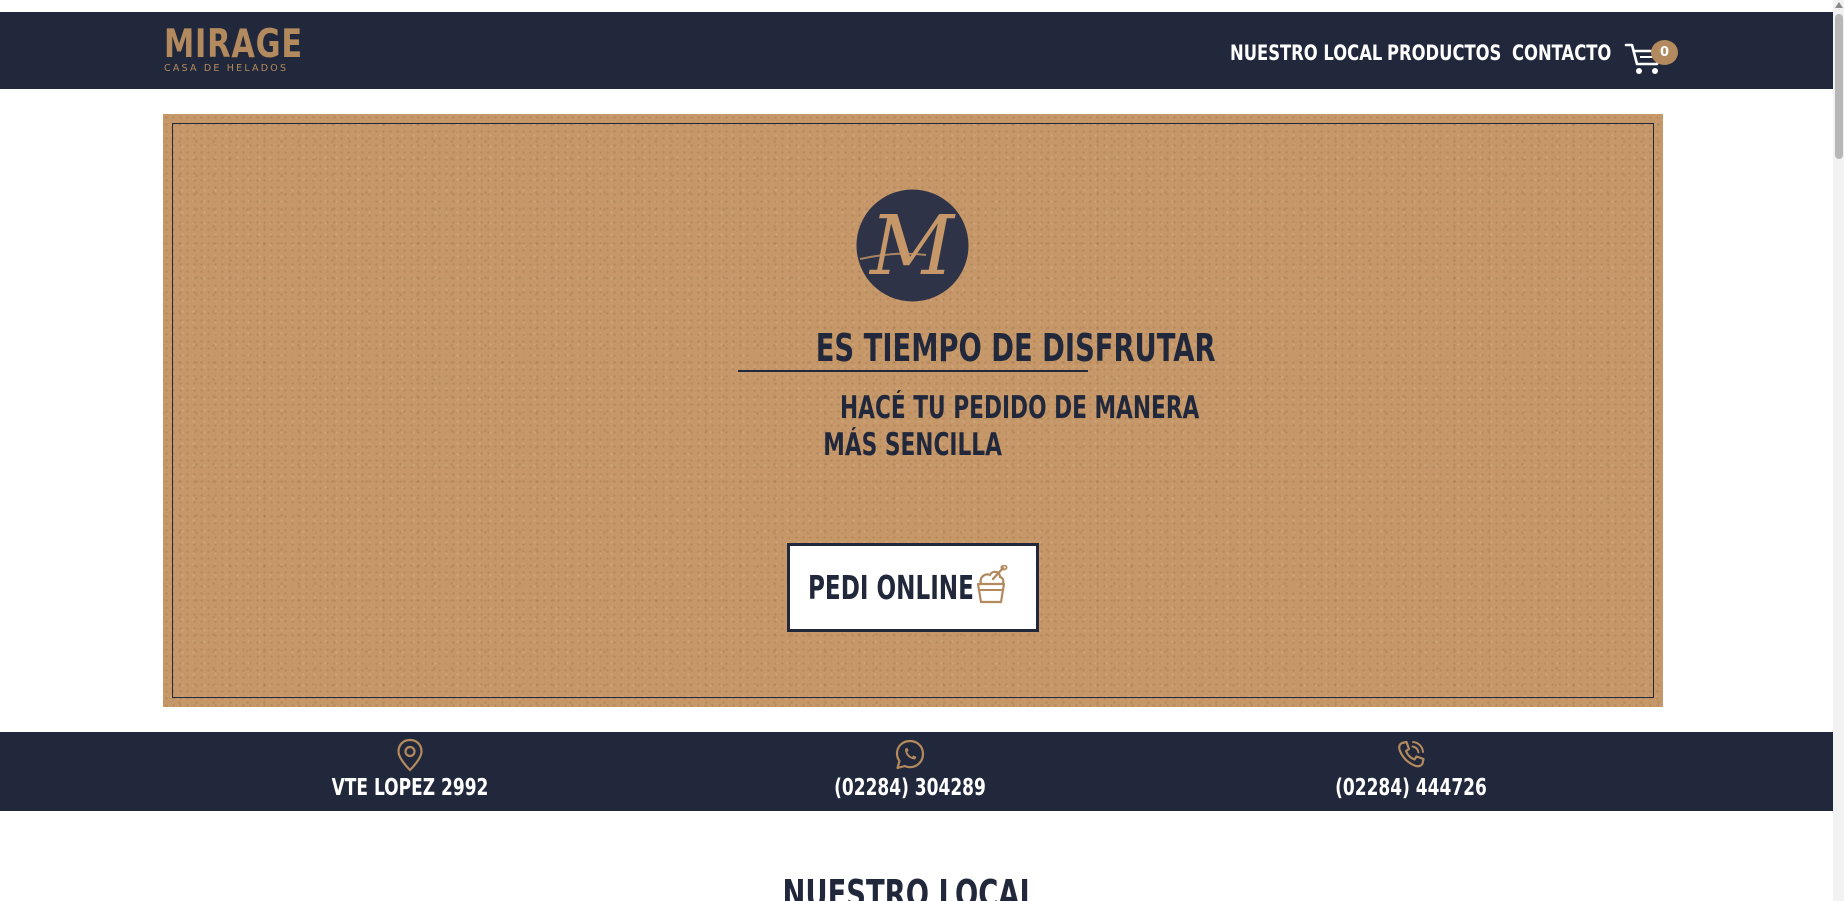 The image size is (1844, 901). Describe the element at coordinates (1839, 5) in the screenshot. I see `scroll-up-arrow-icon` at that location.